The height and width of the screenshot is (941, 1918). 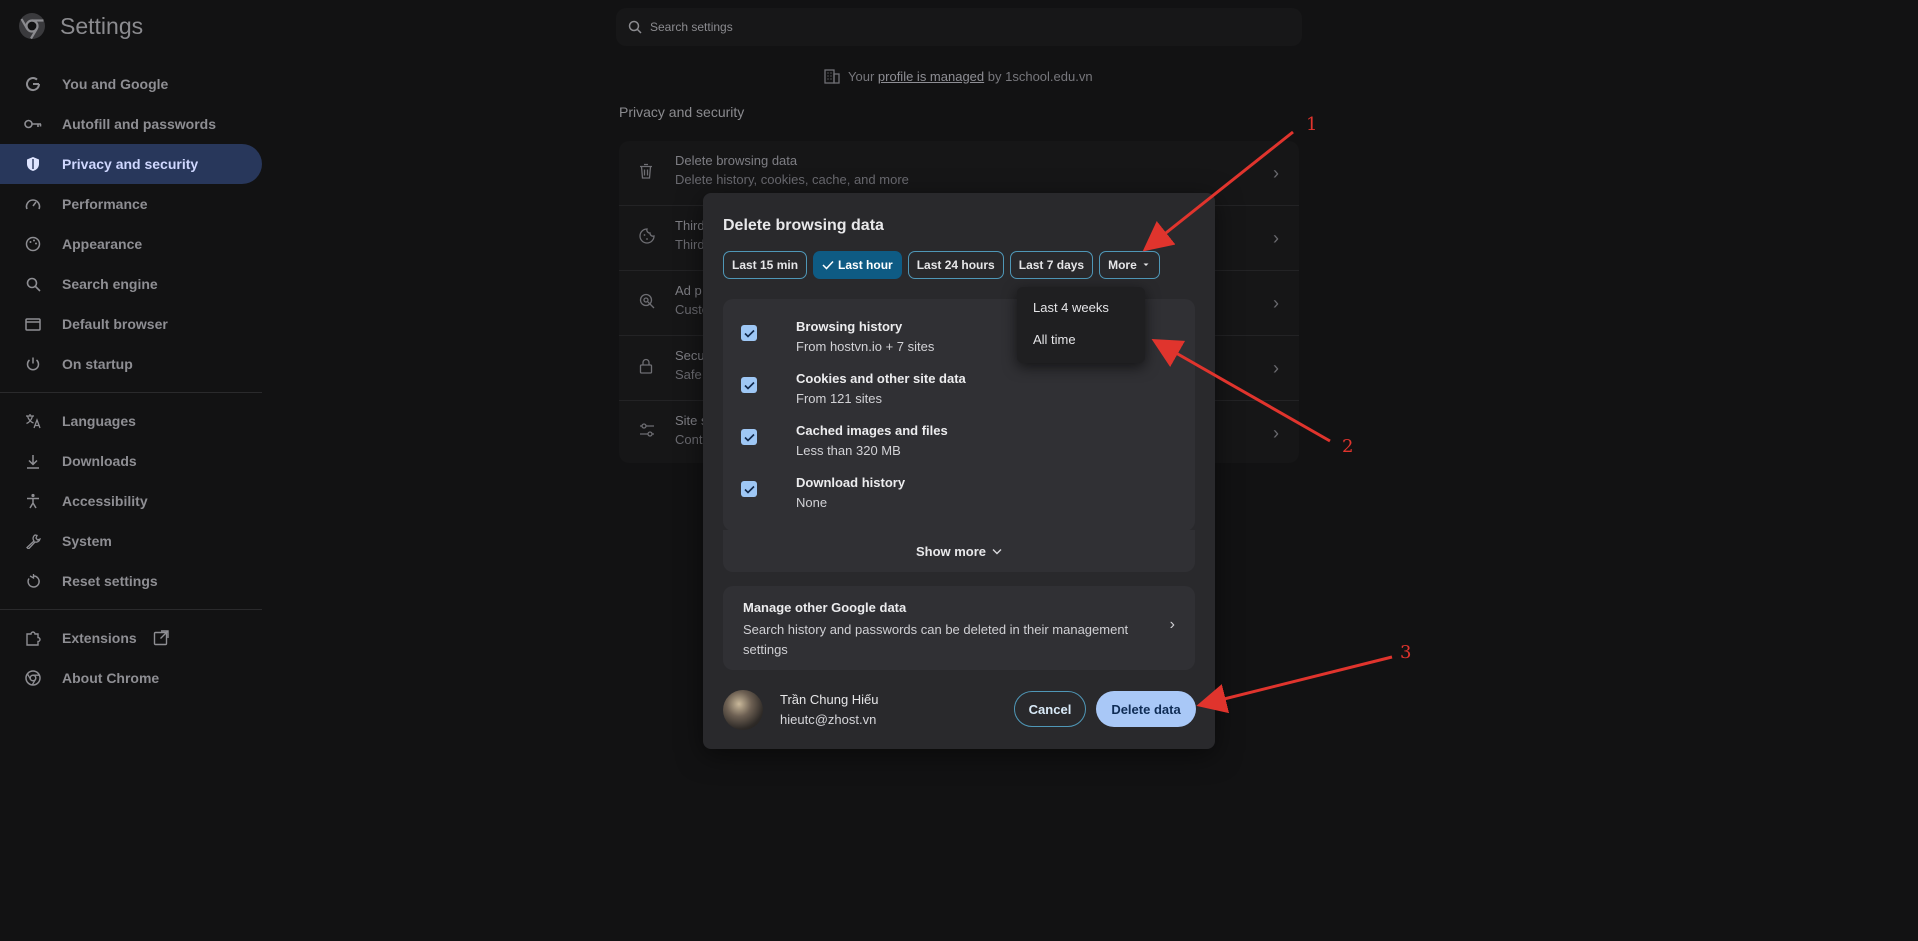 What do you see at coordinates (1040, 76) in the screenshot?
I see `managed-suffix: by 1school.edu.vn` at bounding box center [1040, 76].